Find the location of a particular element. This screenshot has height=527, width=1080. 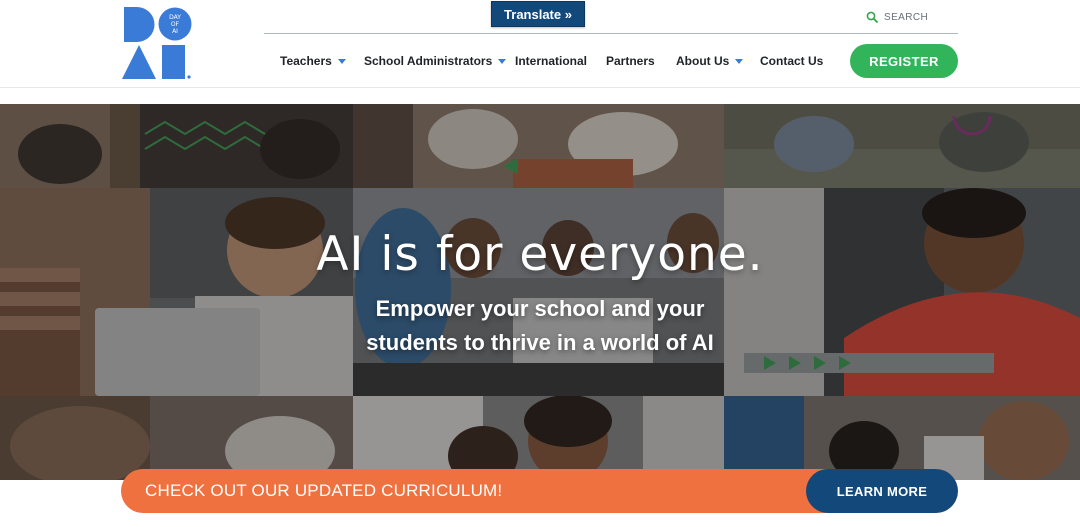

search-icon is located at coordinates (872, 17).